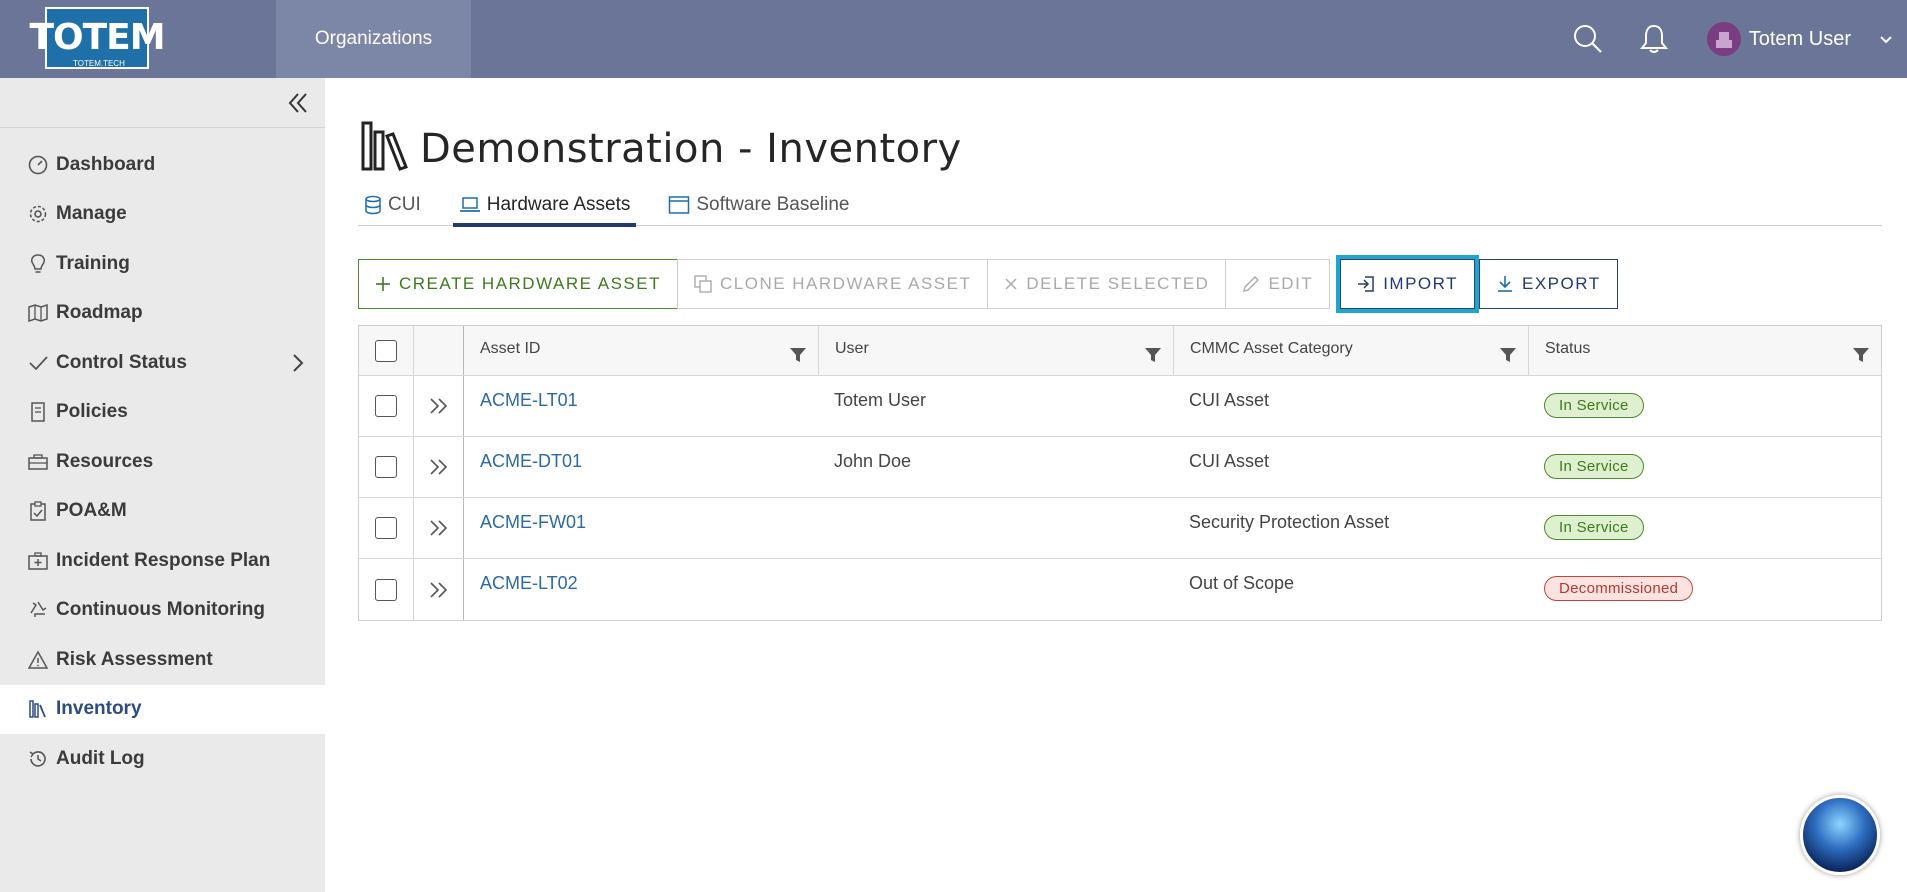  What do you see at coordinates (121, 362) in the screenshot?
I see `sidebar-item-label: Control Status` at bounding box center [121, 362].